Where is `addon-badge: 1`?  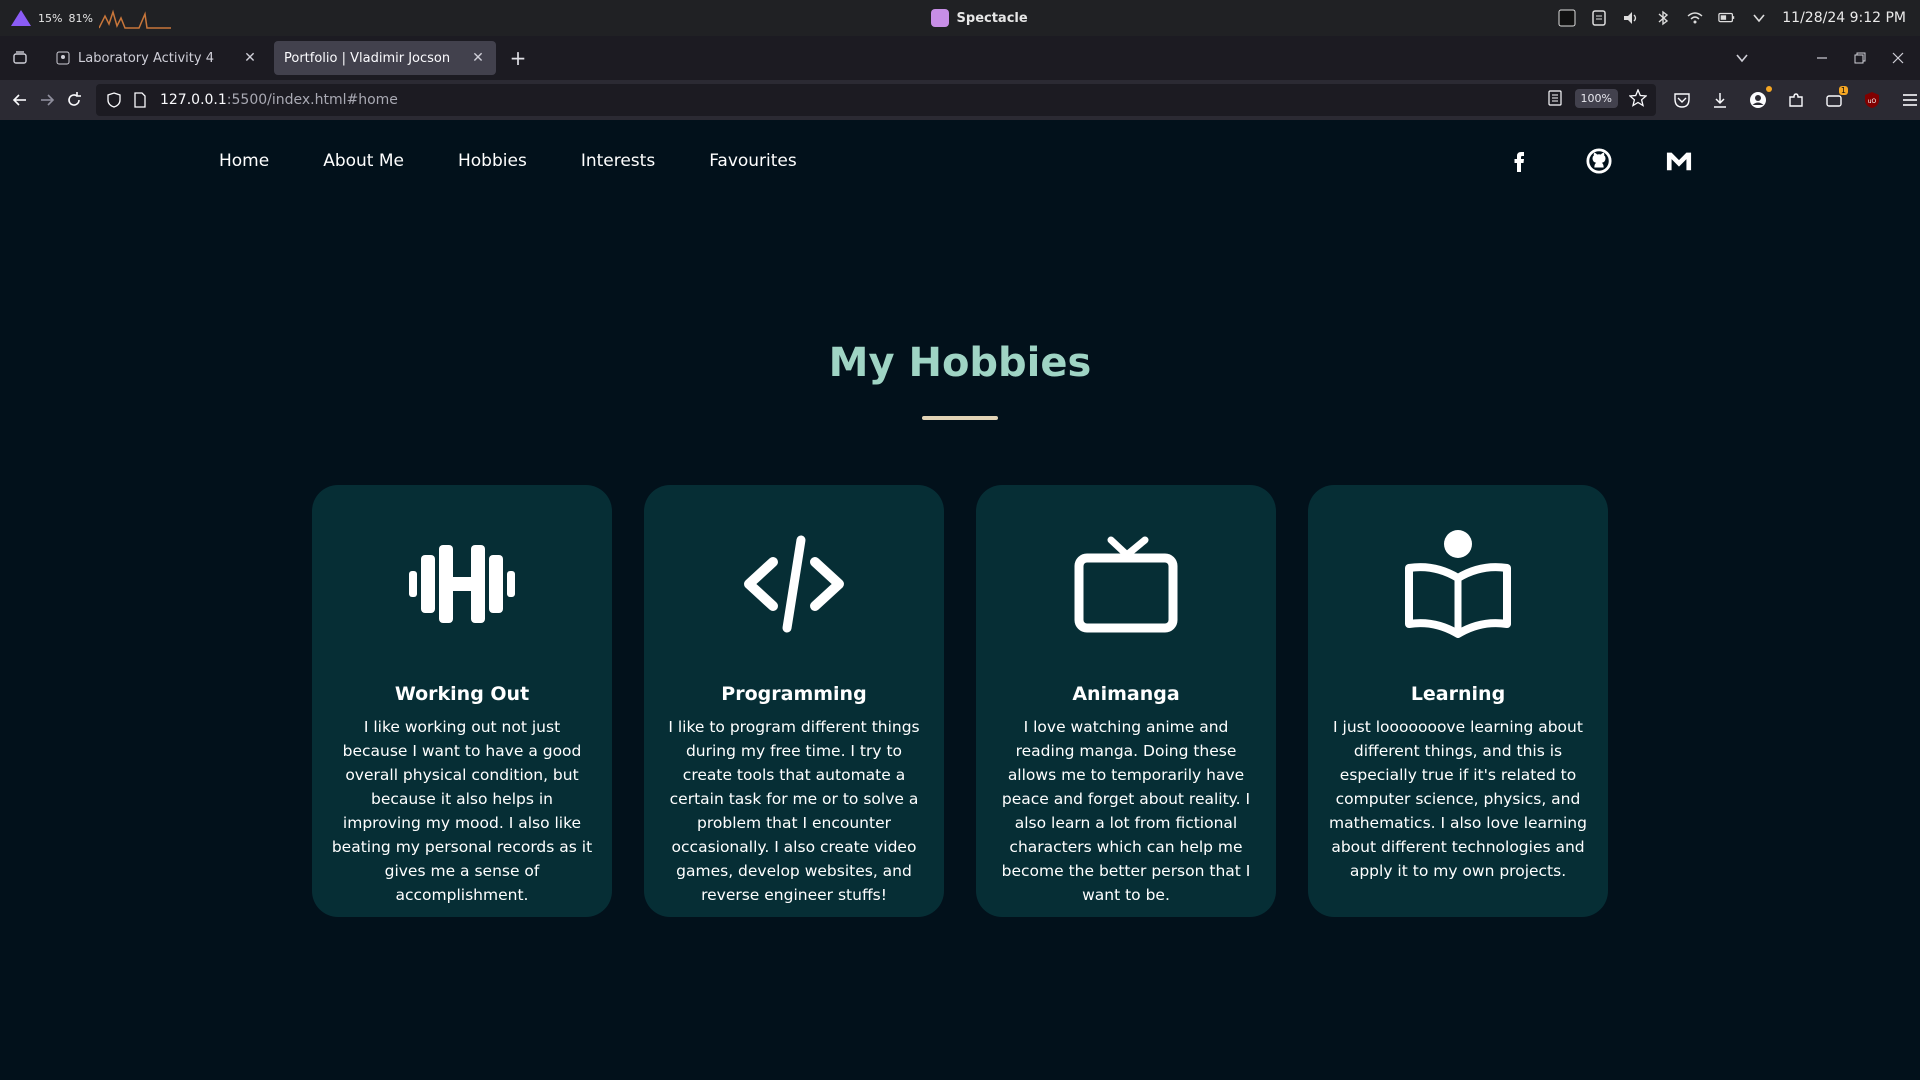 addon-badge: 1 is located at coordinates (1843, 90).